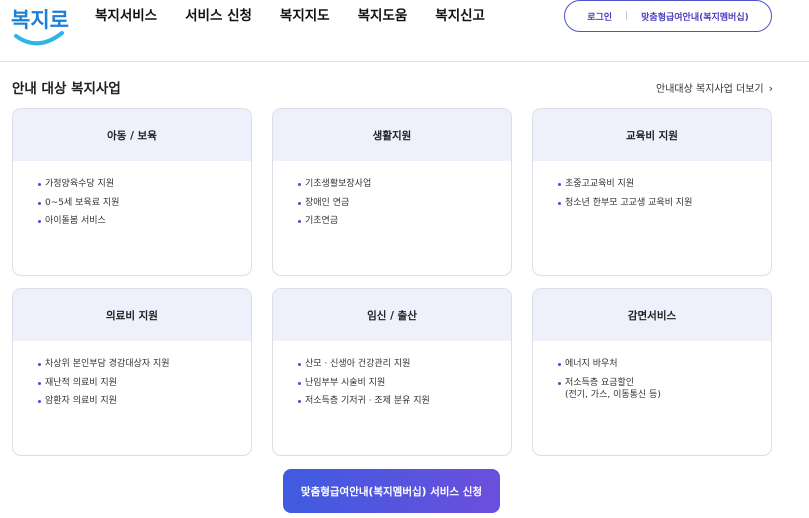 Image resolution: width=809 pixels, height=518 pixels. I want to click on logo-text: 복지로, so click(40, 20).